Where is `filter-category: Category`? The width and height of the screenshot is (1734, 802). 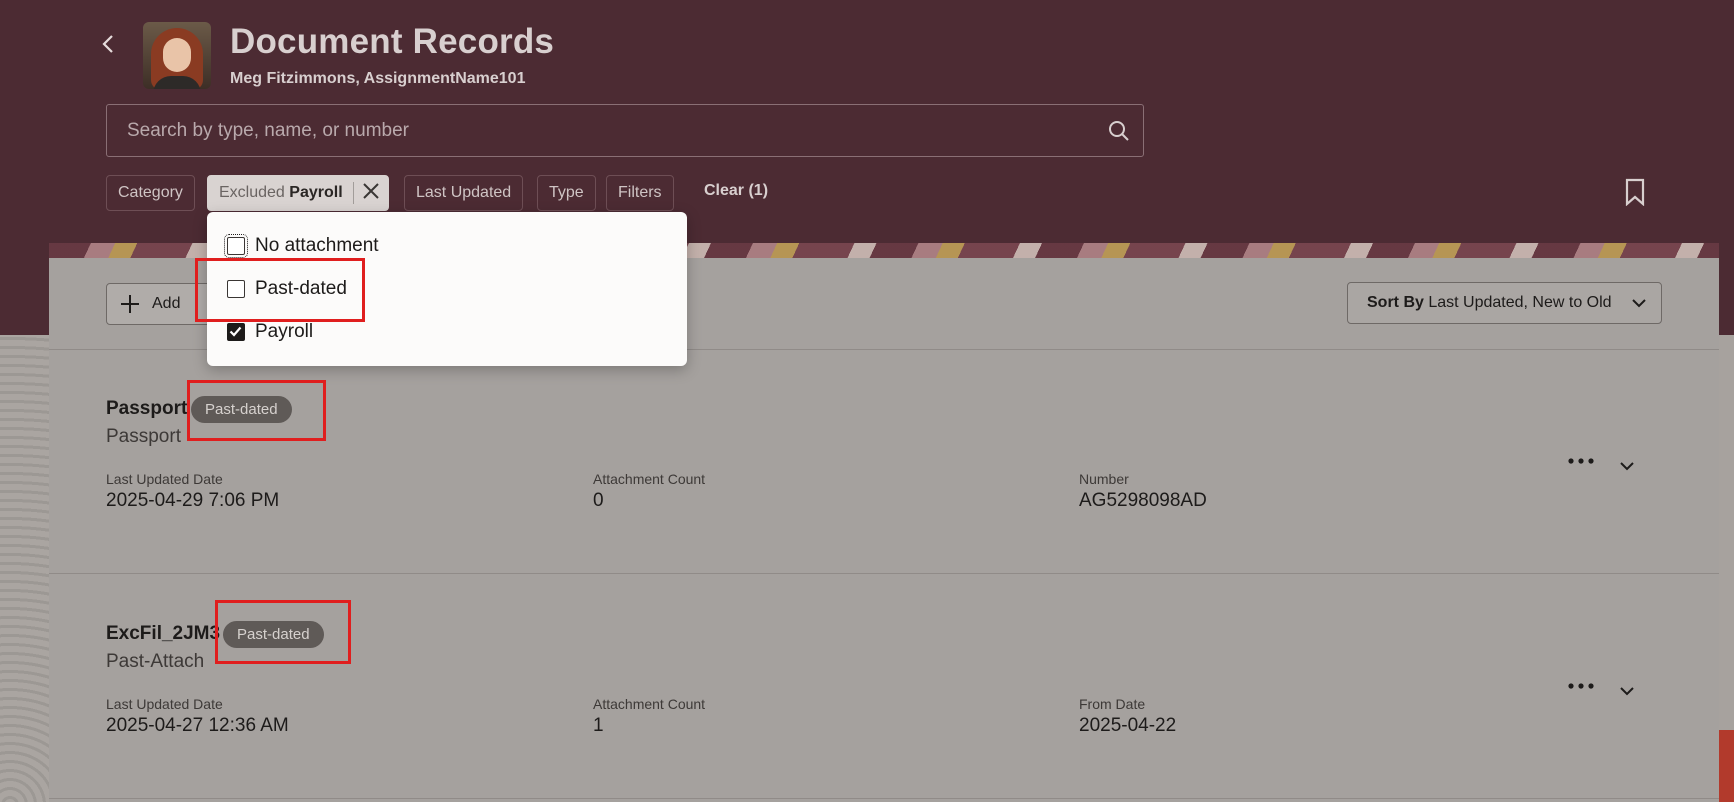 filter-category: Category is located at coordinates (150, 193).